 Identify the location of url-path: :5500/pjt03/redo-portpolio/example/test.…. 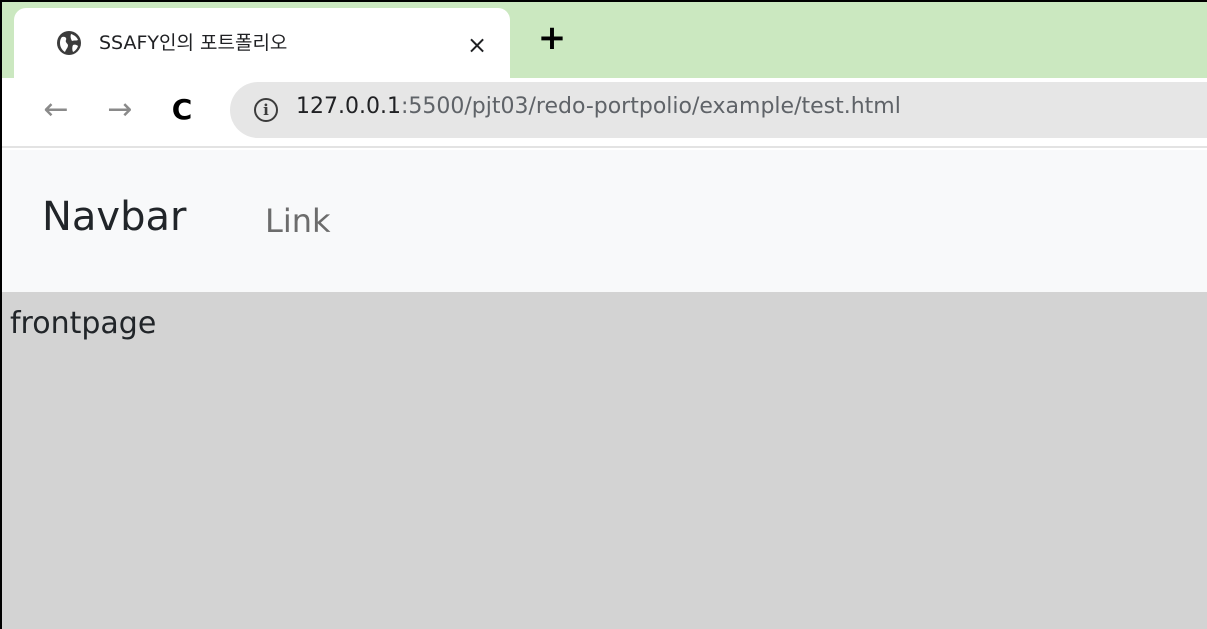
(650, 106).